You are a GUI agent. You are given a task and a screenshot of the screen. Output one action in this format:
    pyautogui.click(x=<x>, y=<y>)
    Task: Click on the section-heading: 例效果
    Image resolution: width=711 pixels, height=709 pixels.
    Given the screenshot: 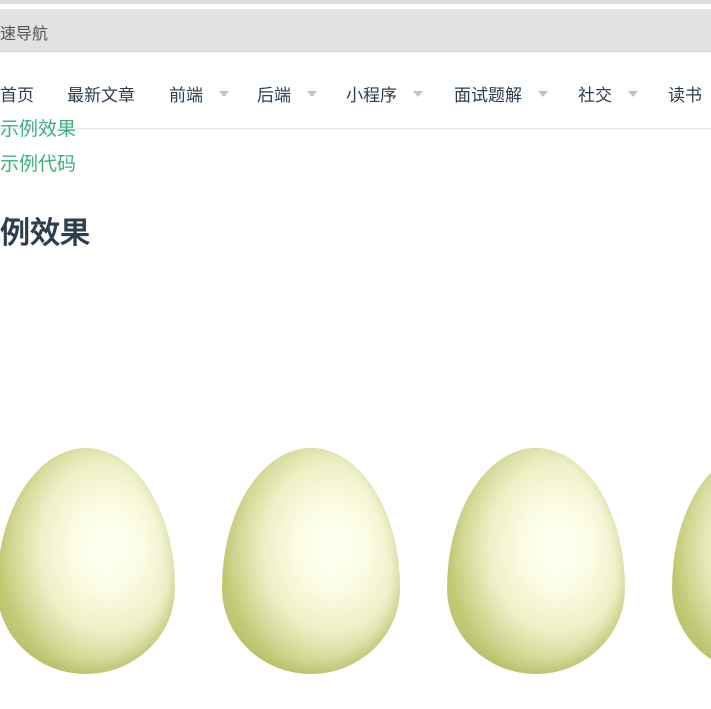 What is the action you would take?
    pyautogui.click(x=45, y=233)
    